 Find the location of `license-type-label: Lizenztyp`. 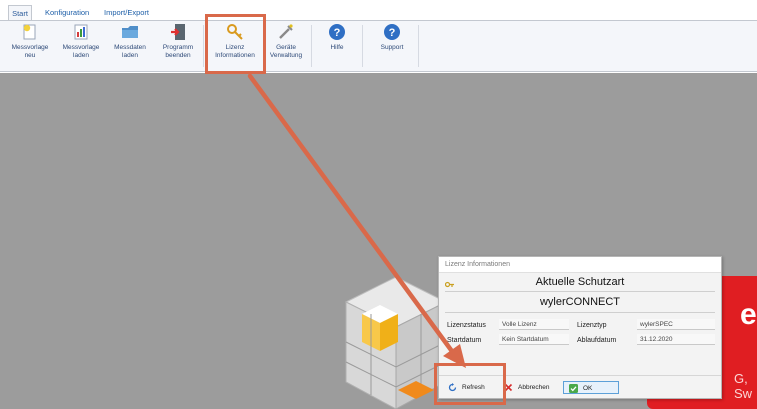

license-type-label: Lizenztyp is located at coordinates (592, 325).